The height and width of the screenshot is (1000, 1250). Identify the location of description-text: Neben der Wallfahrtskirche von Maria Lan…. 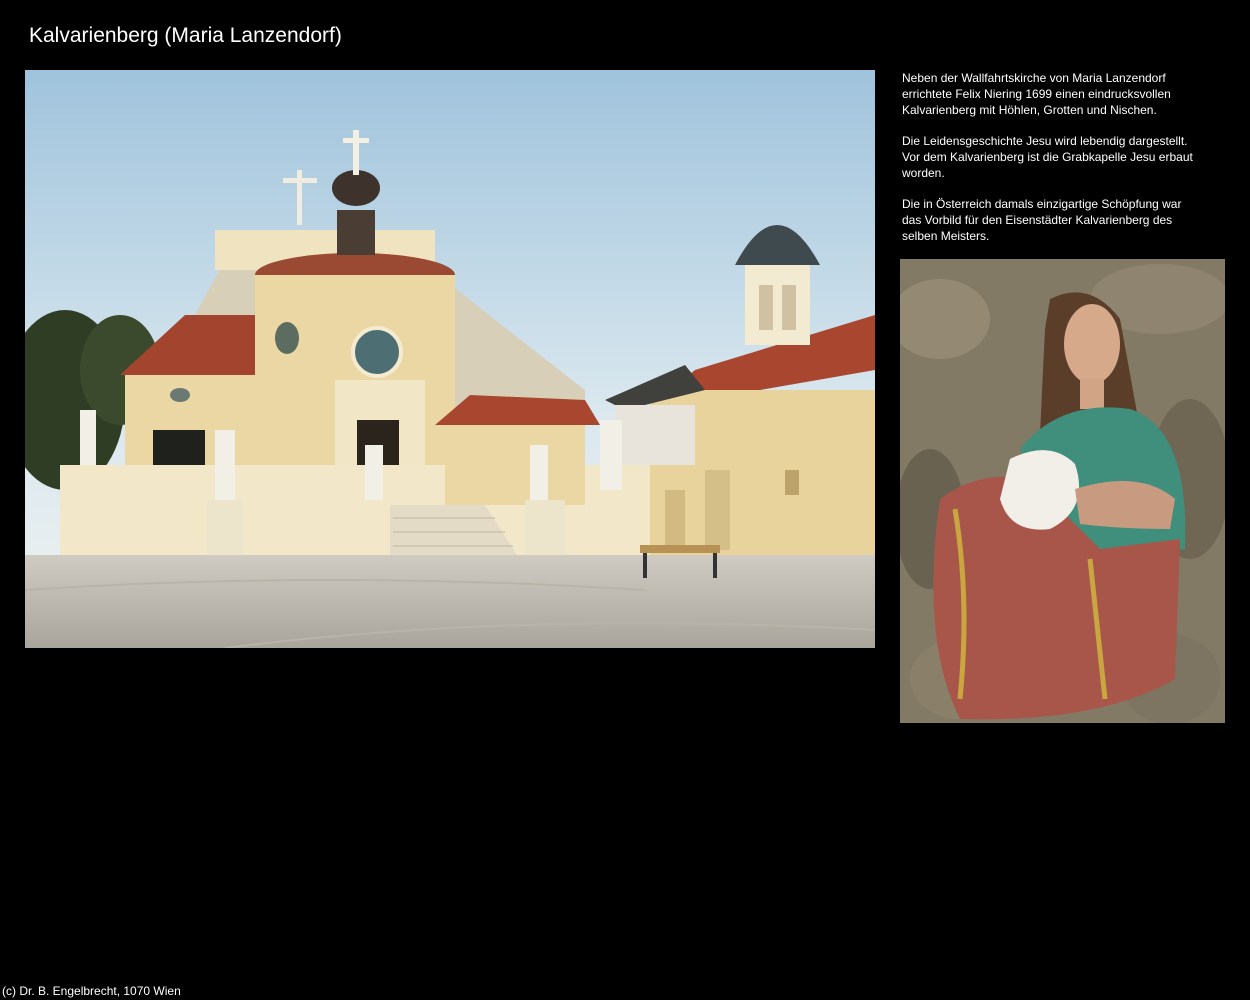
(1052, 164).